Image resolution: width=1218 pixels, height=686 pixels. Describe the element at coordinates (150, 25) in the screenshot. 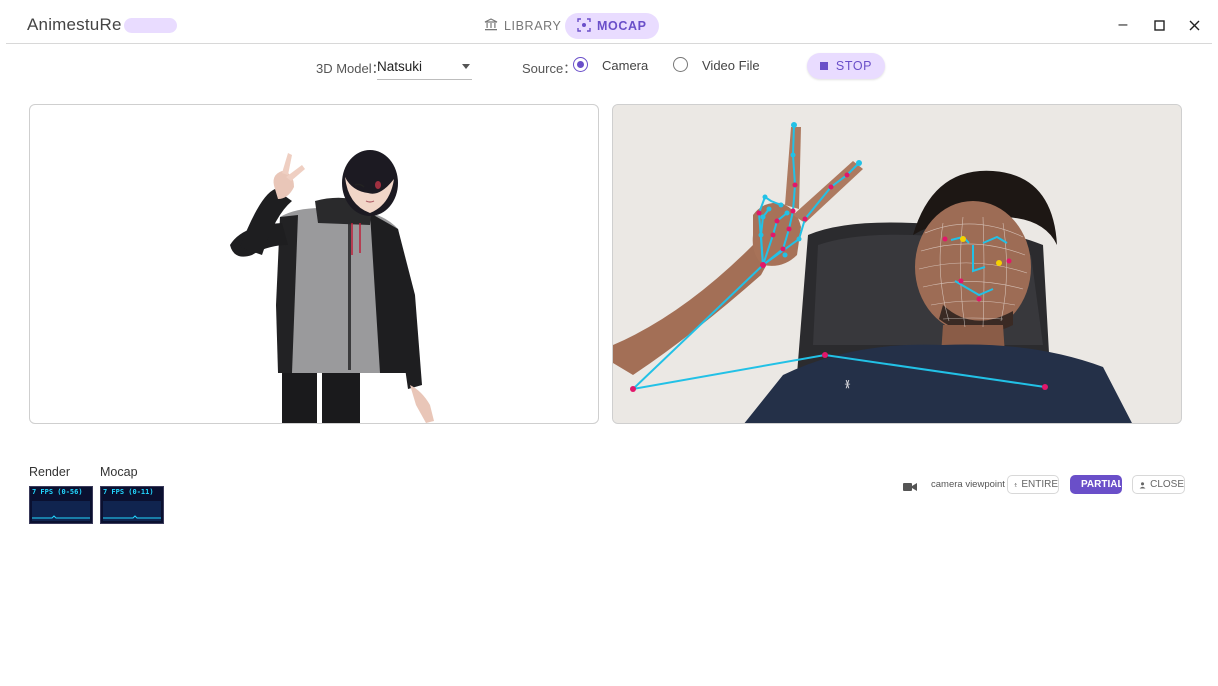

I see `title-badge` at that location.